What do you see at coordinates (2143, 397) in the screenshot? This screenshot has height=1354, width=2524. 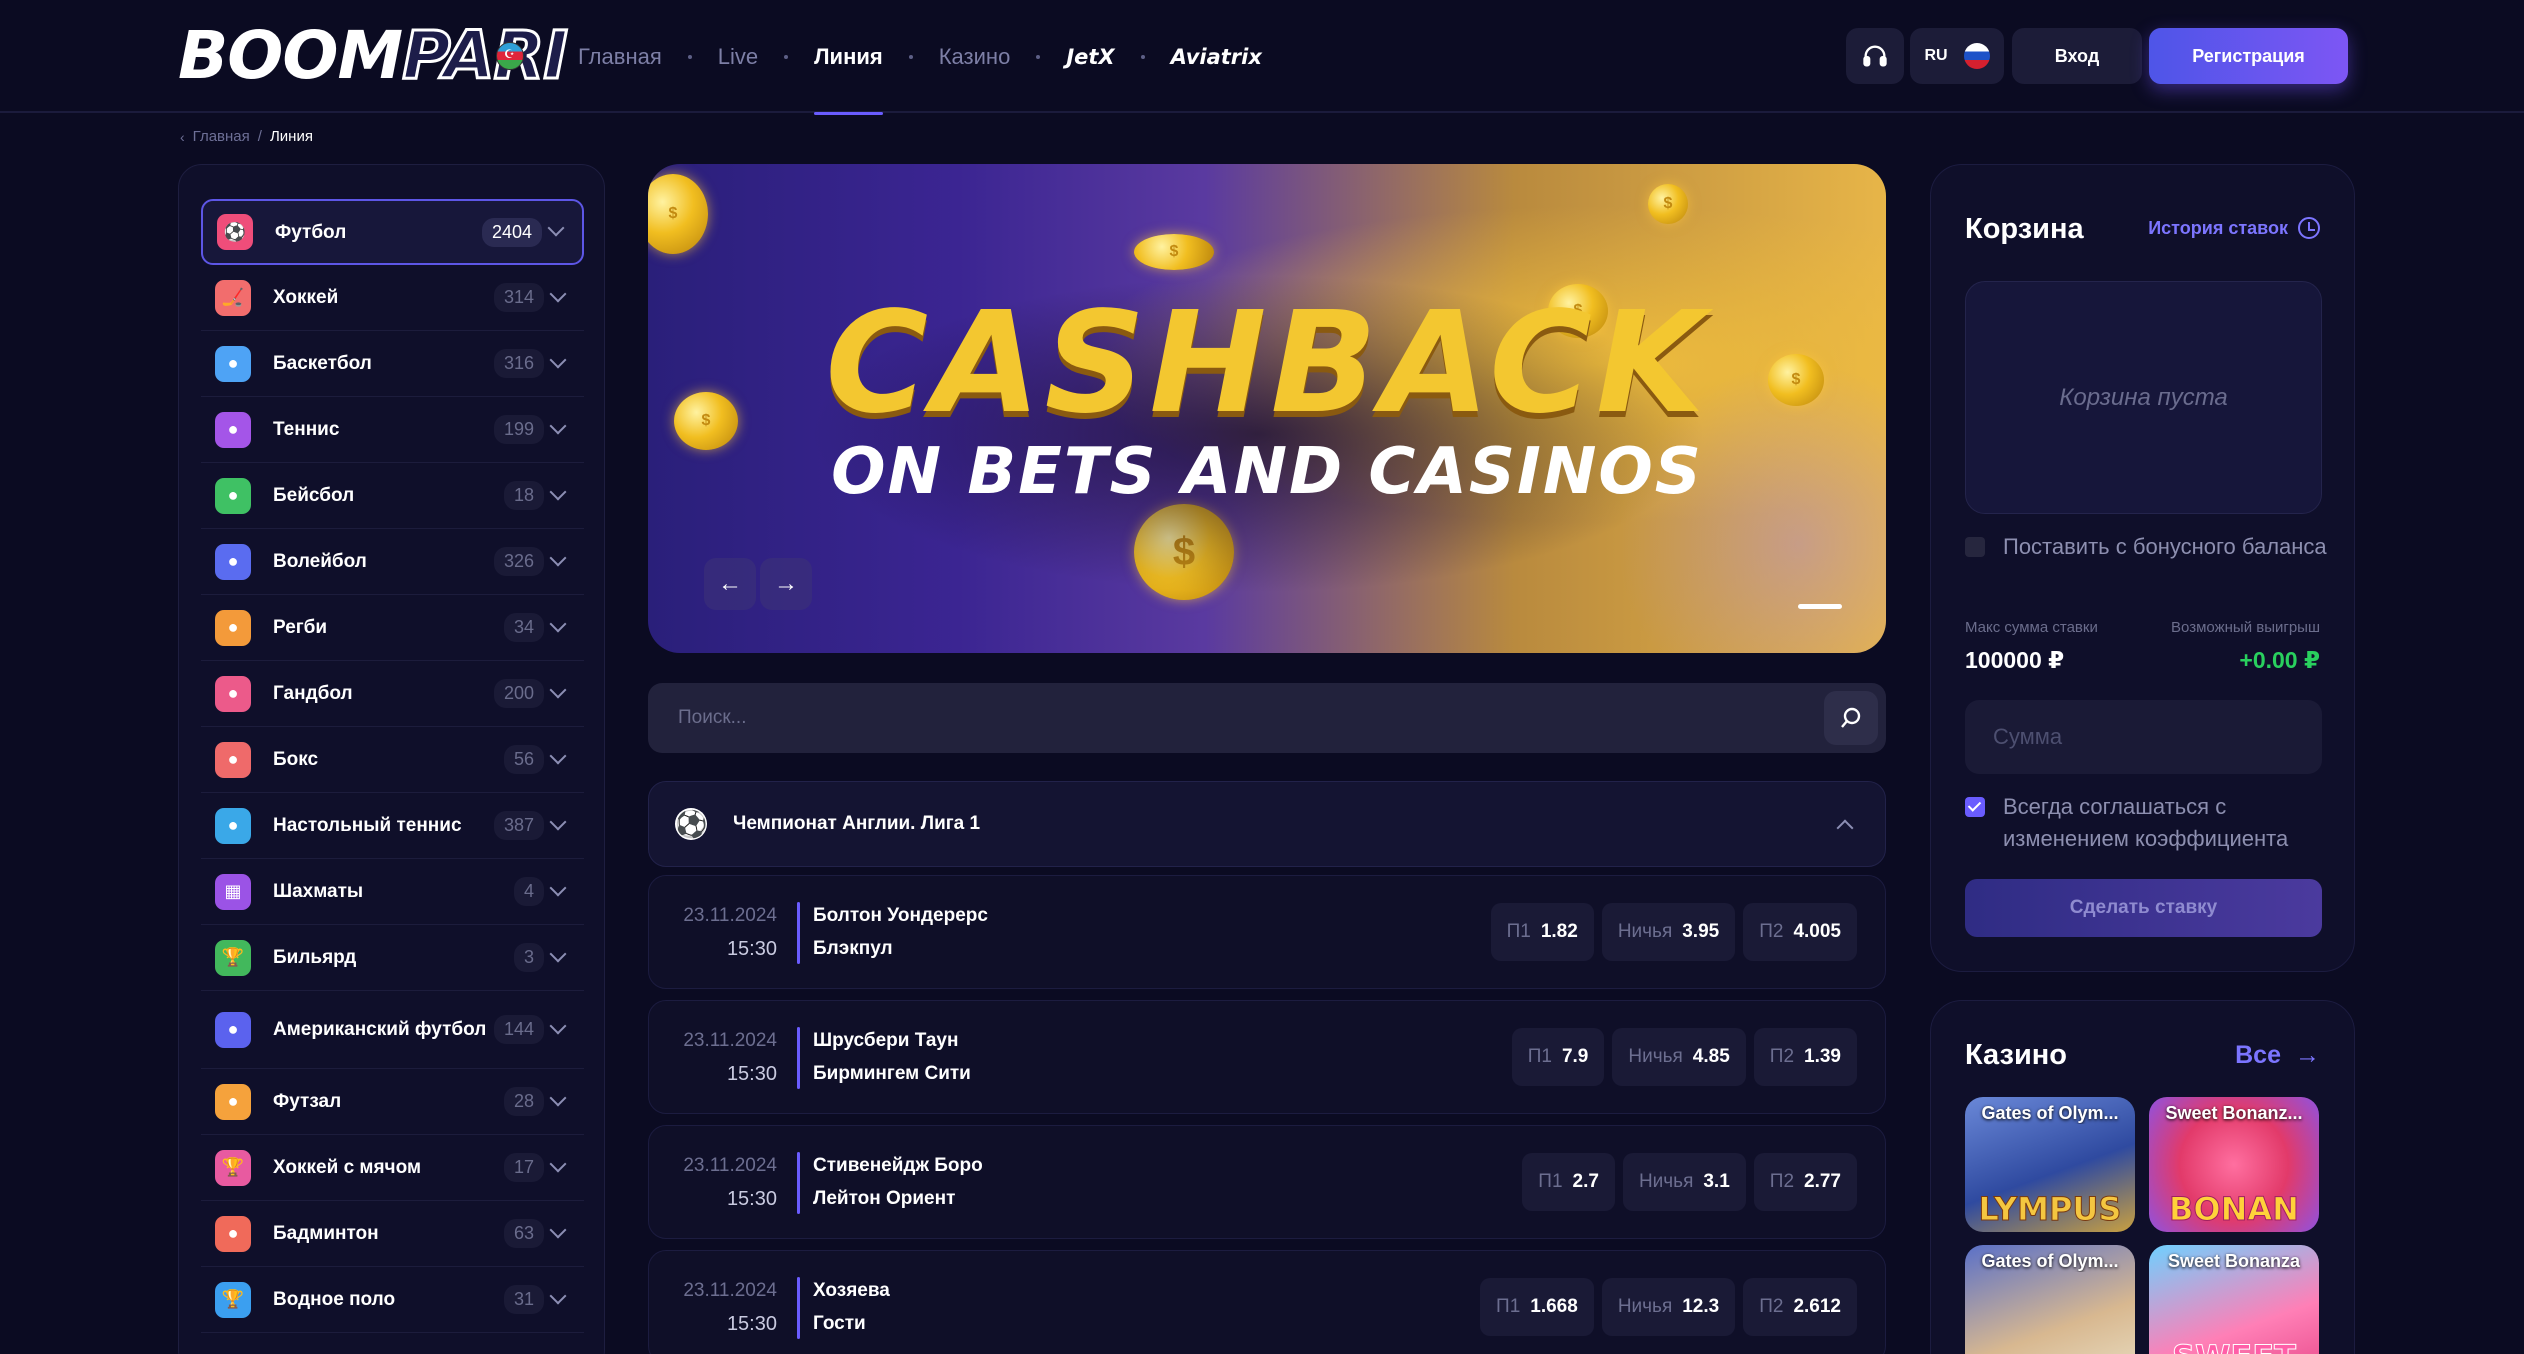 I see `bet-slip-empty: Корзина пуста` at bounding box center [2143, 397].